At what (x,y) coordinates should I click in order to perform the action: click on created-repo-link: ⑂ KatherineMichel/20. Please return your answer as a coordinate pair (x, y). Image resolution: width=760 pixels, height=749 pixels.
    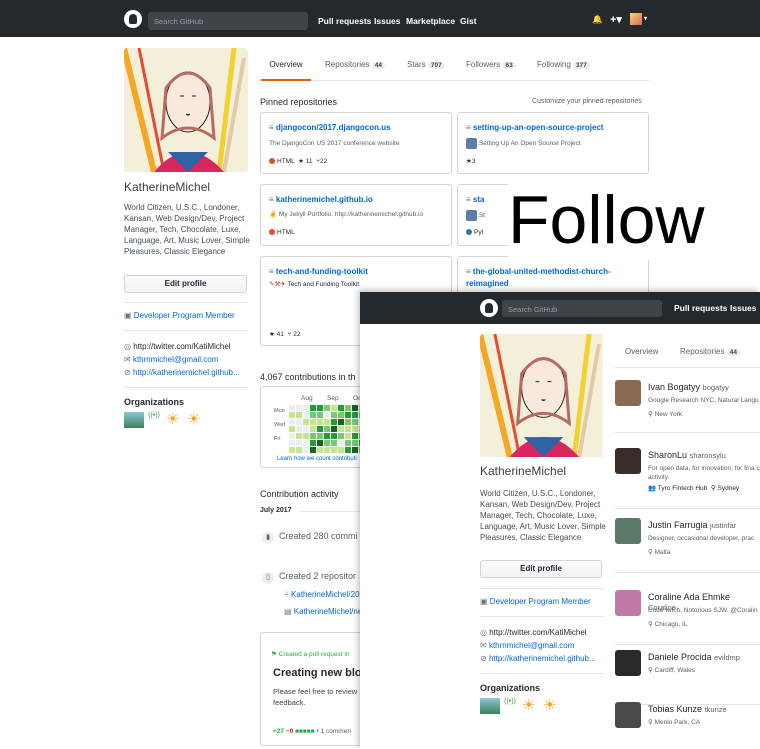
    Looking at the image, I should click on (322, 594).